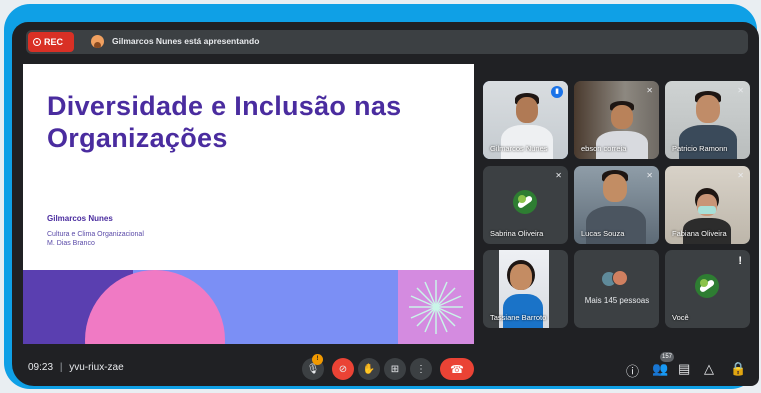  Describe the element at coordinates (96, 367) in the screenshot. I see `meeting-code: yvu-riux-zae` at that location.